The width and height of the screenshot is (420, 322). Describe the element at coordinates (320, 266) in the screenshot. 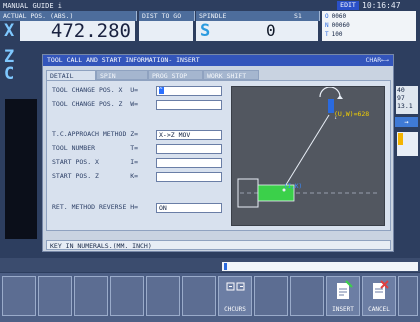

I see `key-input-buffer` at that location.